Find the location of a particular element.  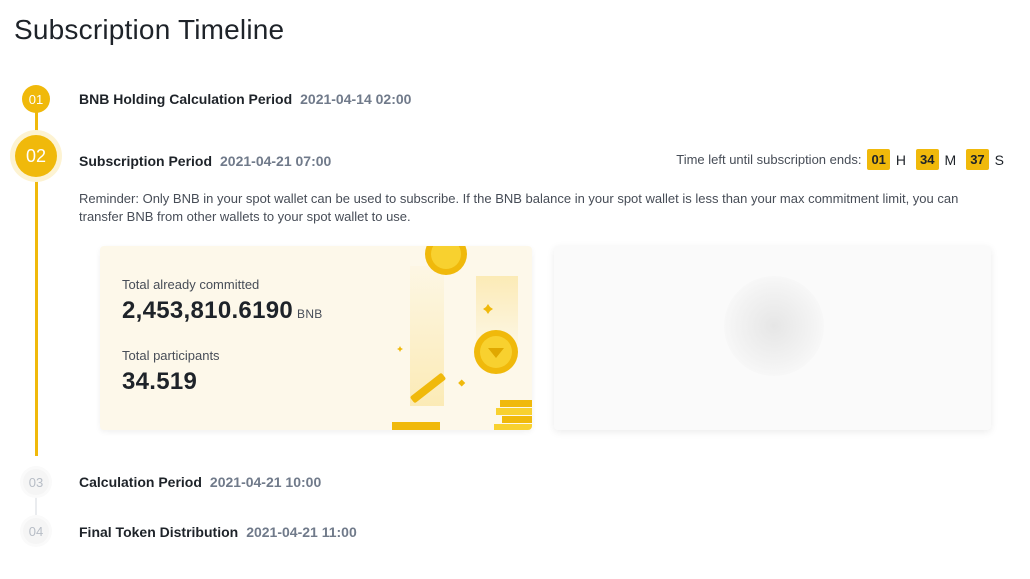

step-number-03: 03 is located at coordinates (36, 482).